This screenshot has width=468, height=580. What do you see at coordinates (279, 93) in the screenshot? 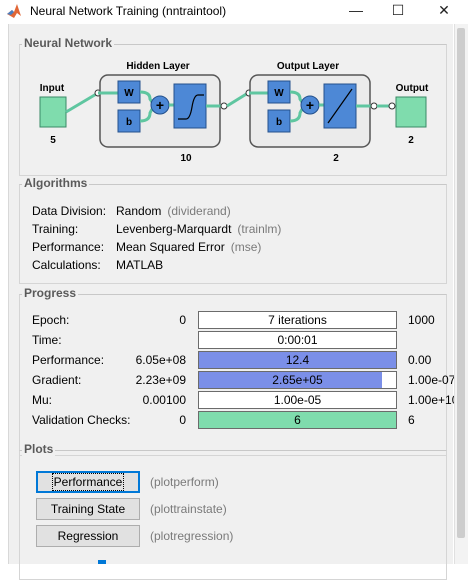
I see `output-weight-symbol: W` at bounding box center [279, 93].